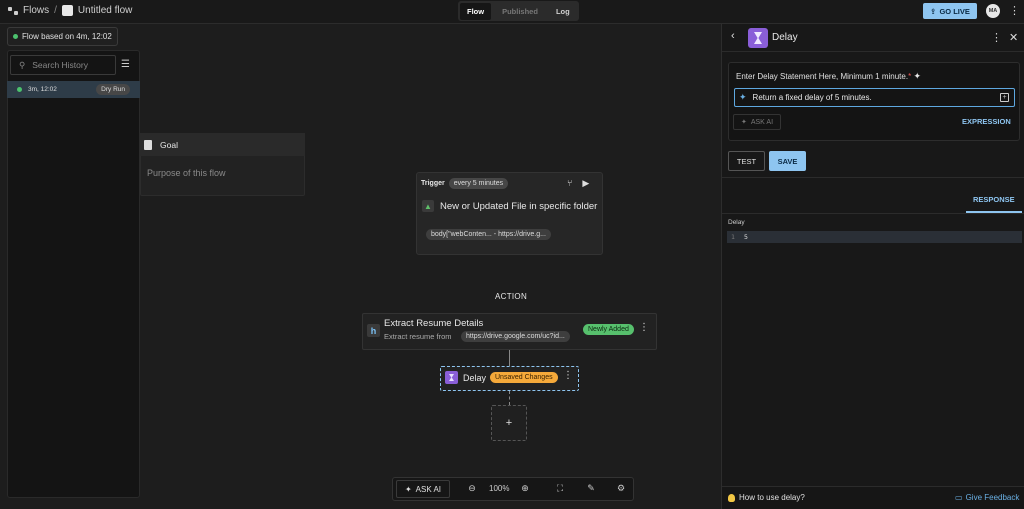 The height and width of the screenshot is (509, 1024). I want to click on hourglass-icon, so click(451, 377).